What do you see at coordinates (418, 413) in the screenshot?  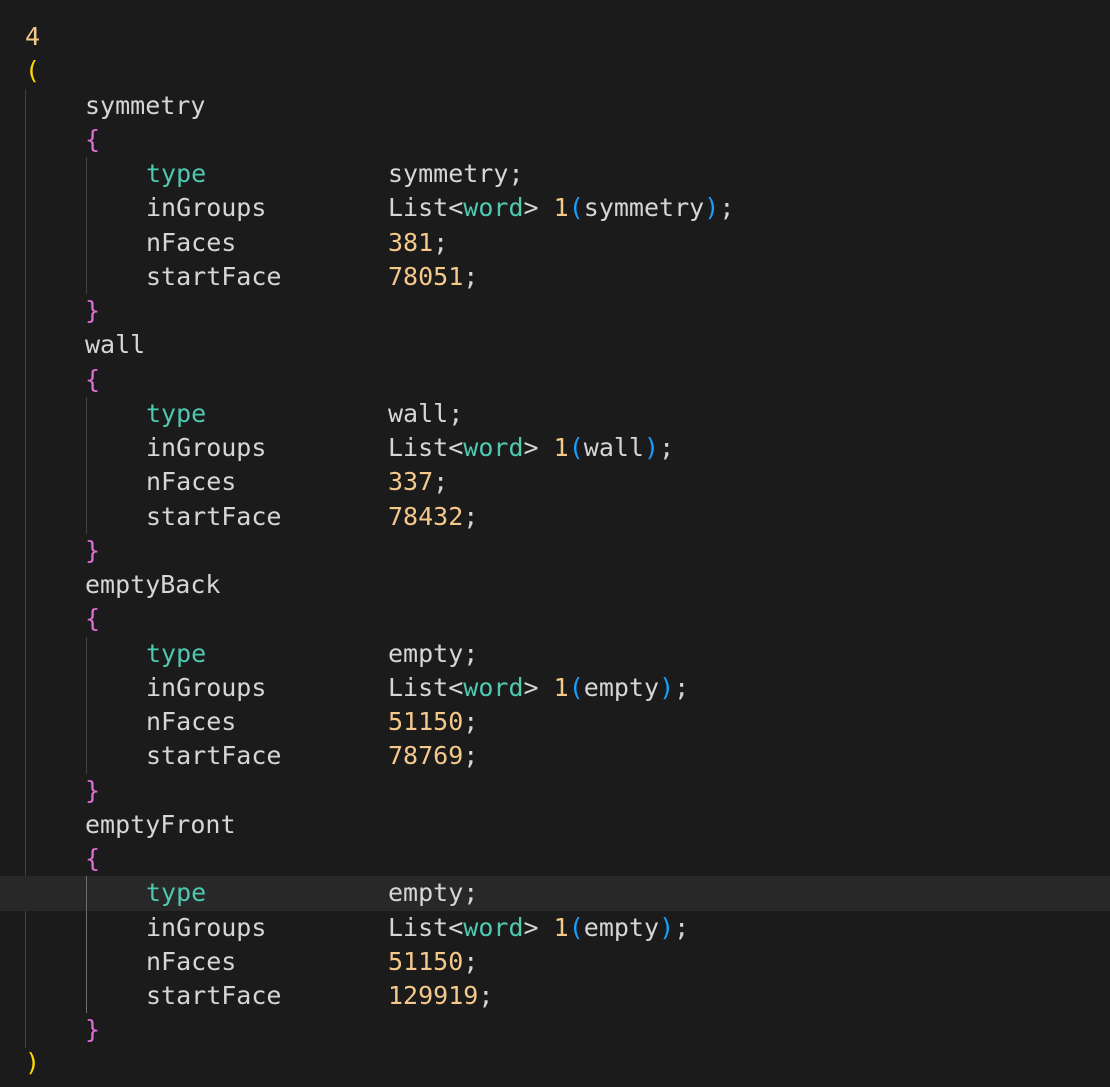 I see `value-type: wall` at bounding box center [418, 413].